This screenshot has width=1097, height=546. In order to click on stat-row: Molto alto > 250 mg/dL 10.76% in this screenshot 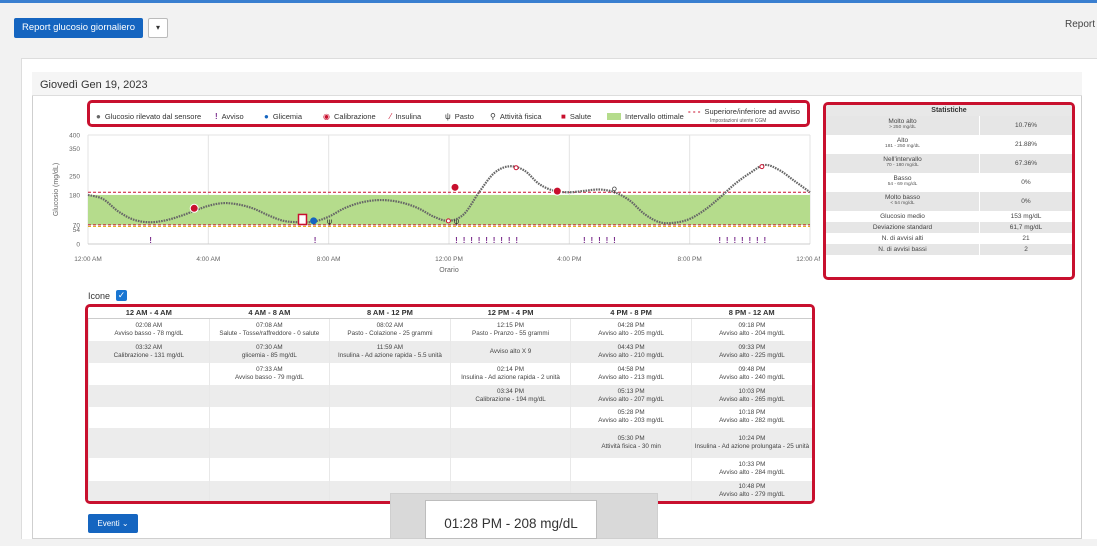, I will do `click(949, 125)`.